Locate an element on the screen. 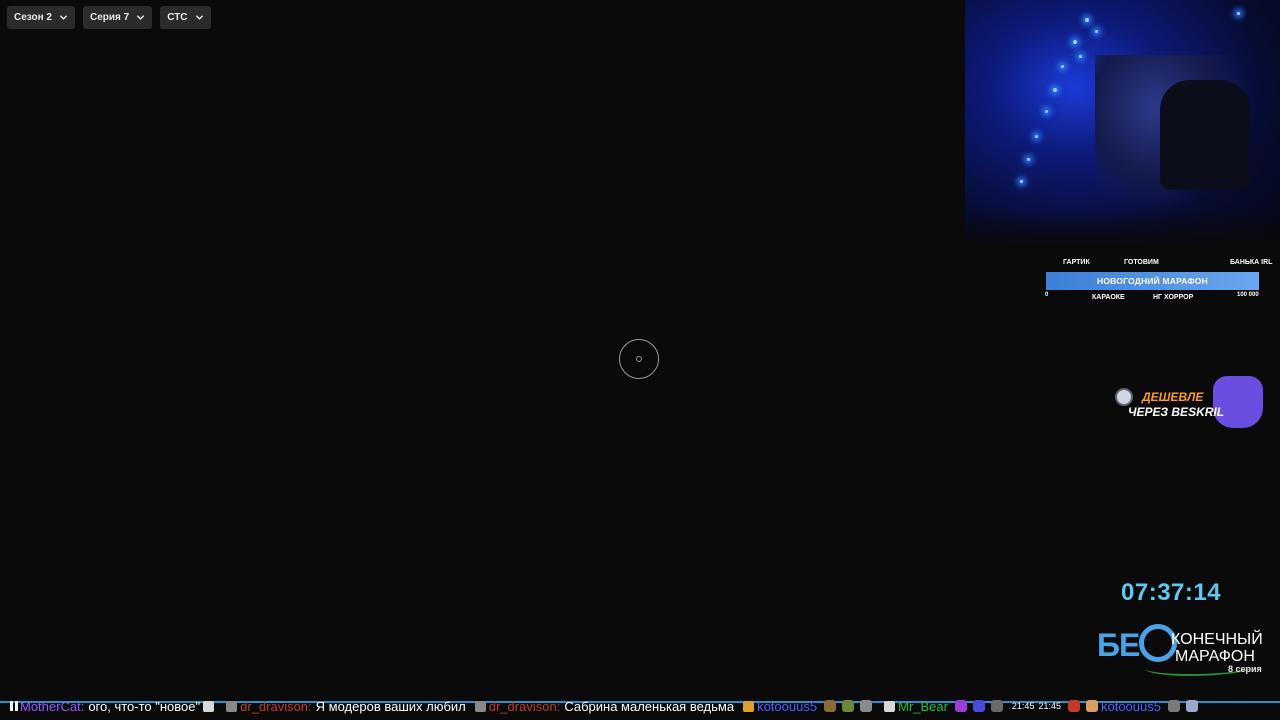 The image size is (1280, 720). marathon-logo: БЕ КОНЕЧНЫЙ МАРАФОН 8 серия is located at coordinates (1182, 651).